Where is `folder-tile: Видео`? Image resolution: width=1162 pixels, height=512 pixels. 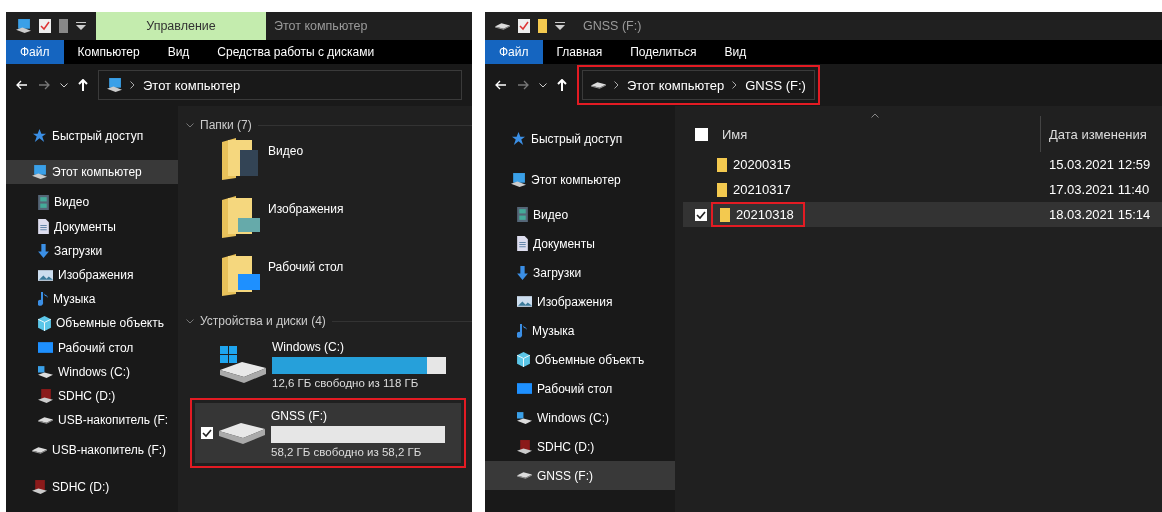
folder-tile: Видео is located at coordinates (329, 167).